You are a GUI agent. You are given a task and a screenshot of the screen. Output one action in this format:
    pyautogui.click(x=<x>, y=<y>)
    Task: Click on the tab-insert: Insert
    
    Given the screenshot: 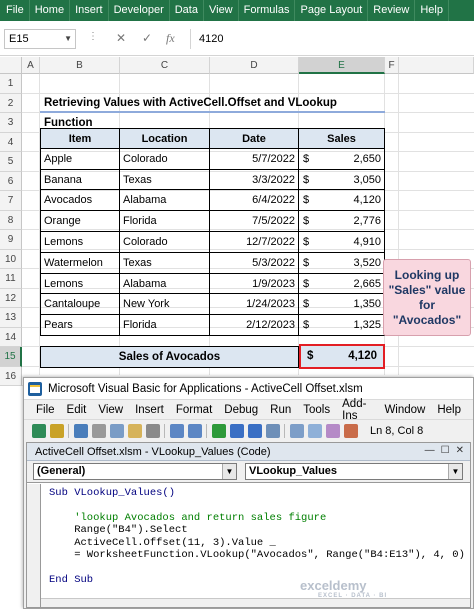 What is the action you would take?
    pyautogui.click(x=89, y=10)
    